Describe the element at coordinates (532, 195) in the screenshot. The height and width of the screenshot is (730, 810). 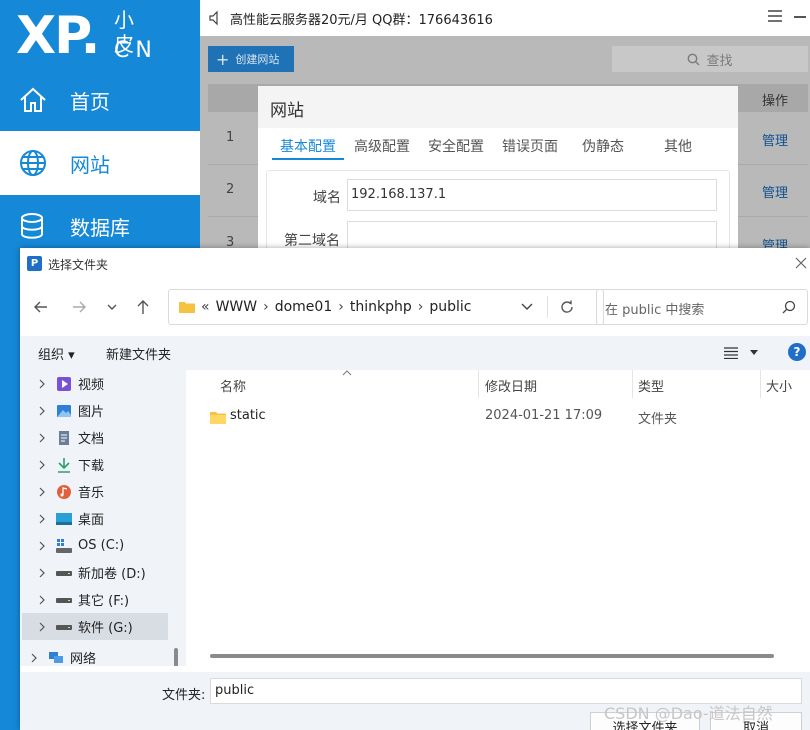
I see `domain-input: 192.168.137.1` at that location.